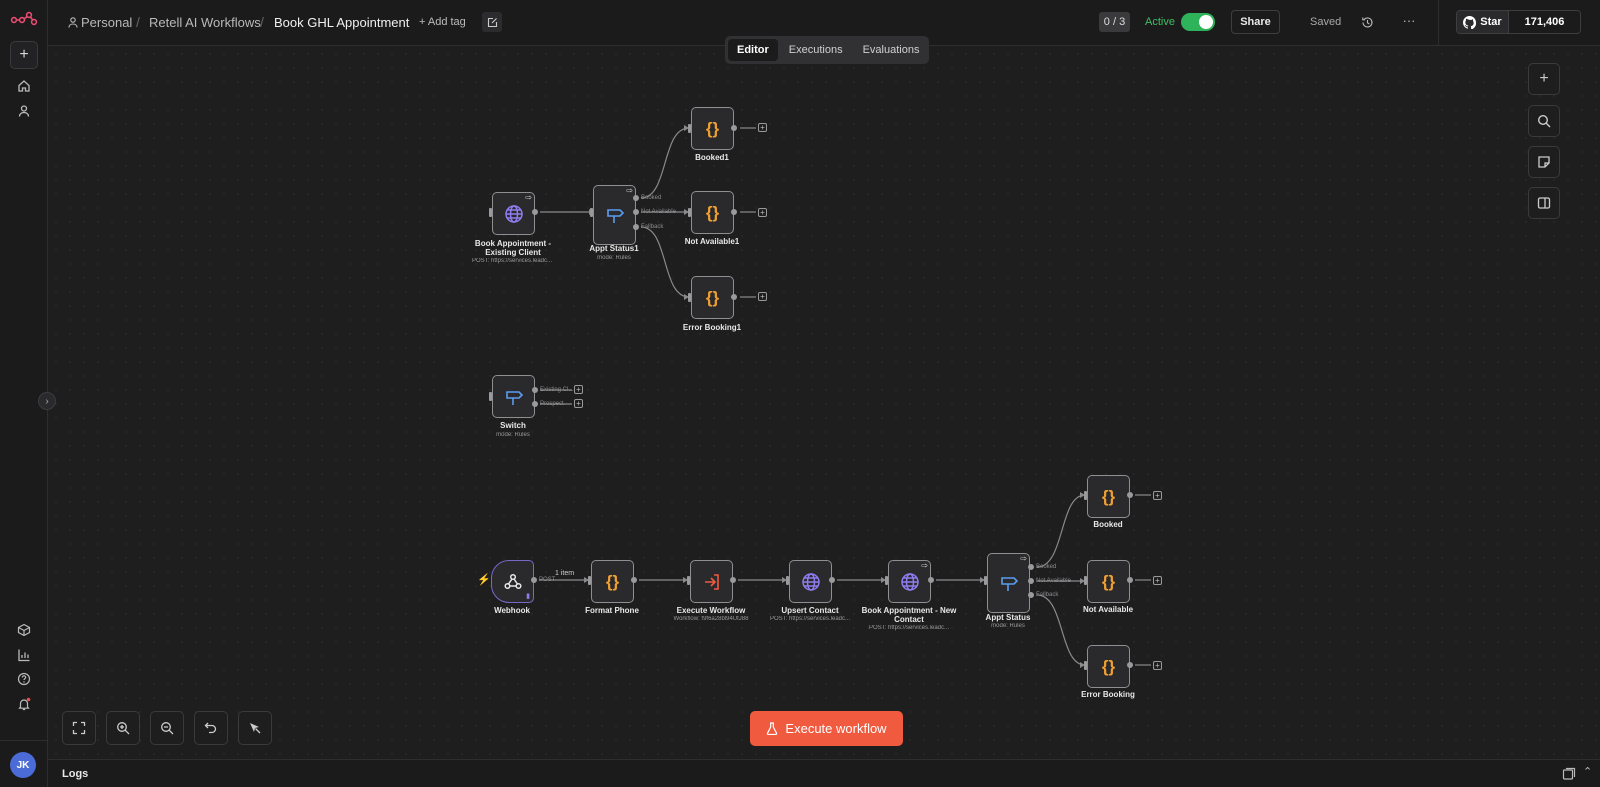  What do you see at coordinates (824, 773) in the screenshot?
I see `logs-panel-bar: Logs ⌃` at bounding box center [824, 773].